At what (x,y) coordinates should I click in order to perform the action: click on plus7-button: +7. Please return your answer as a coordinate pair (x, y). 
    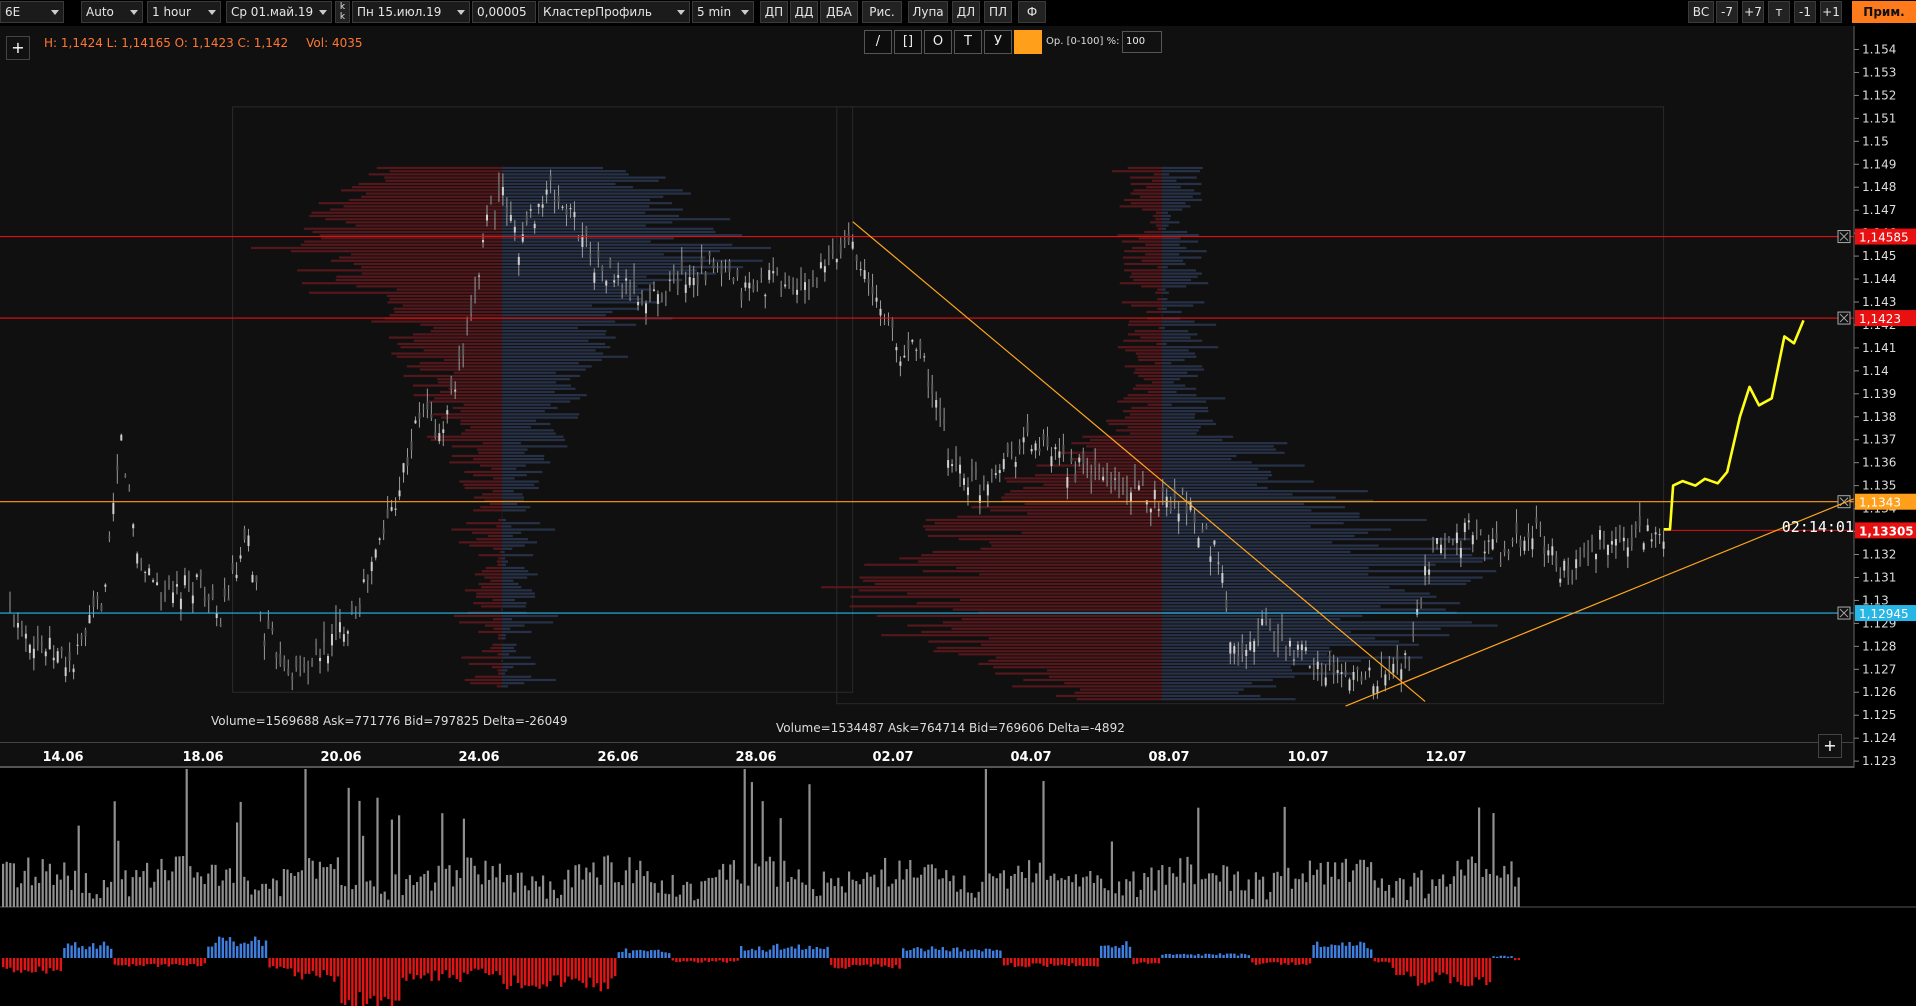
    Looking at the image, I should click on (1753, 12).